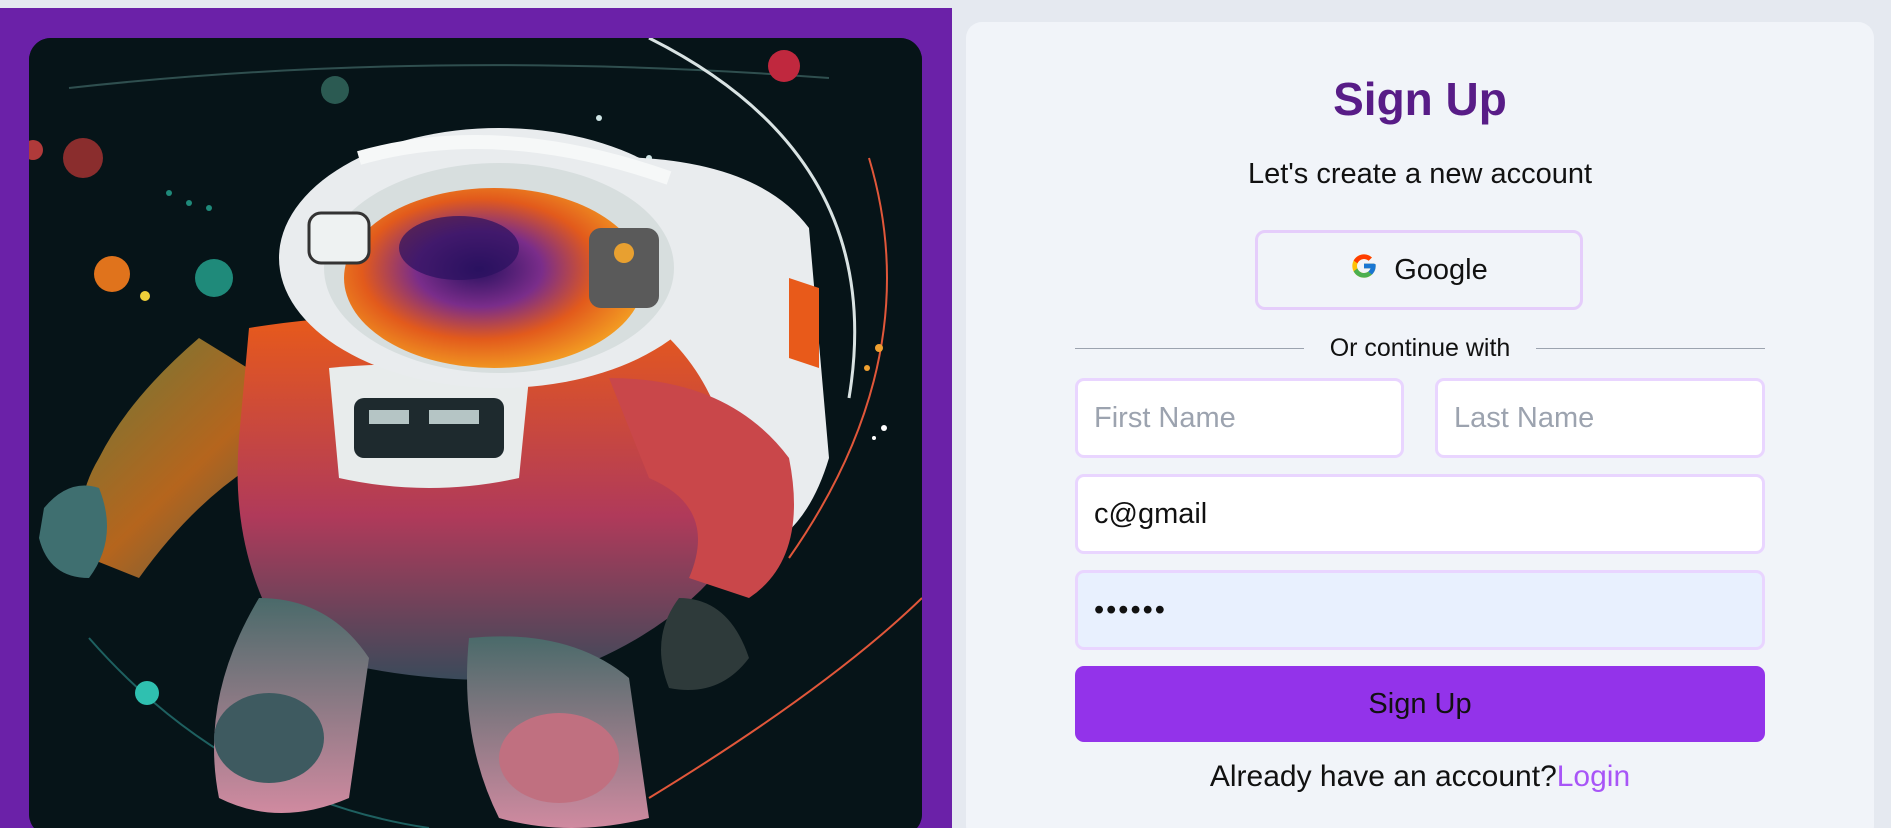  I want to click on login-prompt-text: Already have an account?, so click(1383, 776).